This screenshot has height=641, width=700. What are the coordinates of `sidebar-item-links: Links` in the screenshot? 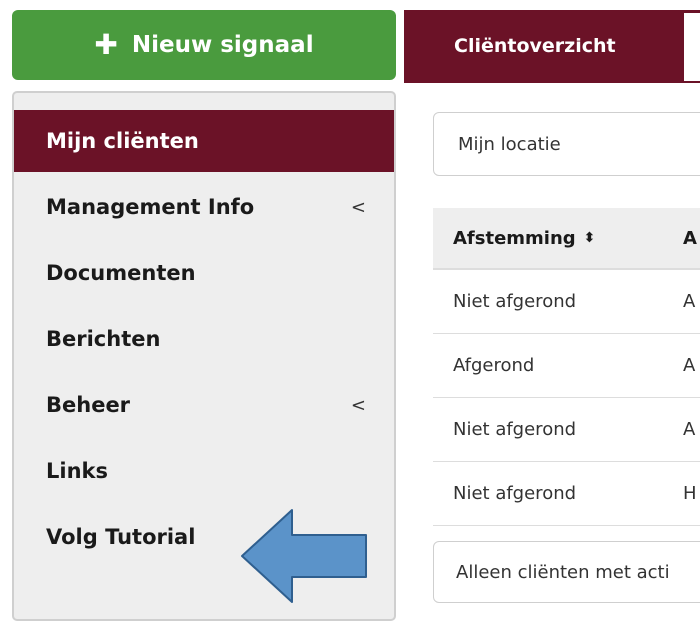 It's located at (204, 471).